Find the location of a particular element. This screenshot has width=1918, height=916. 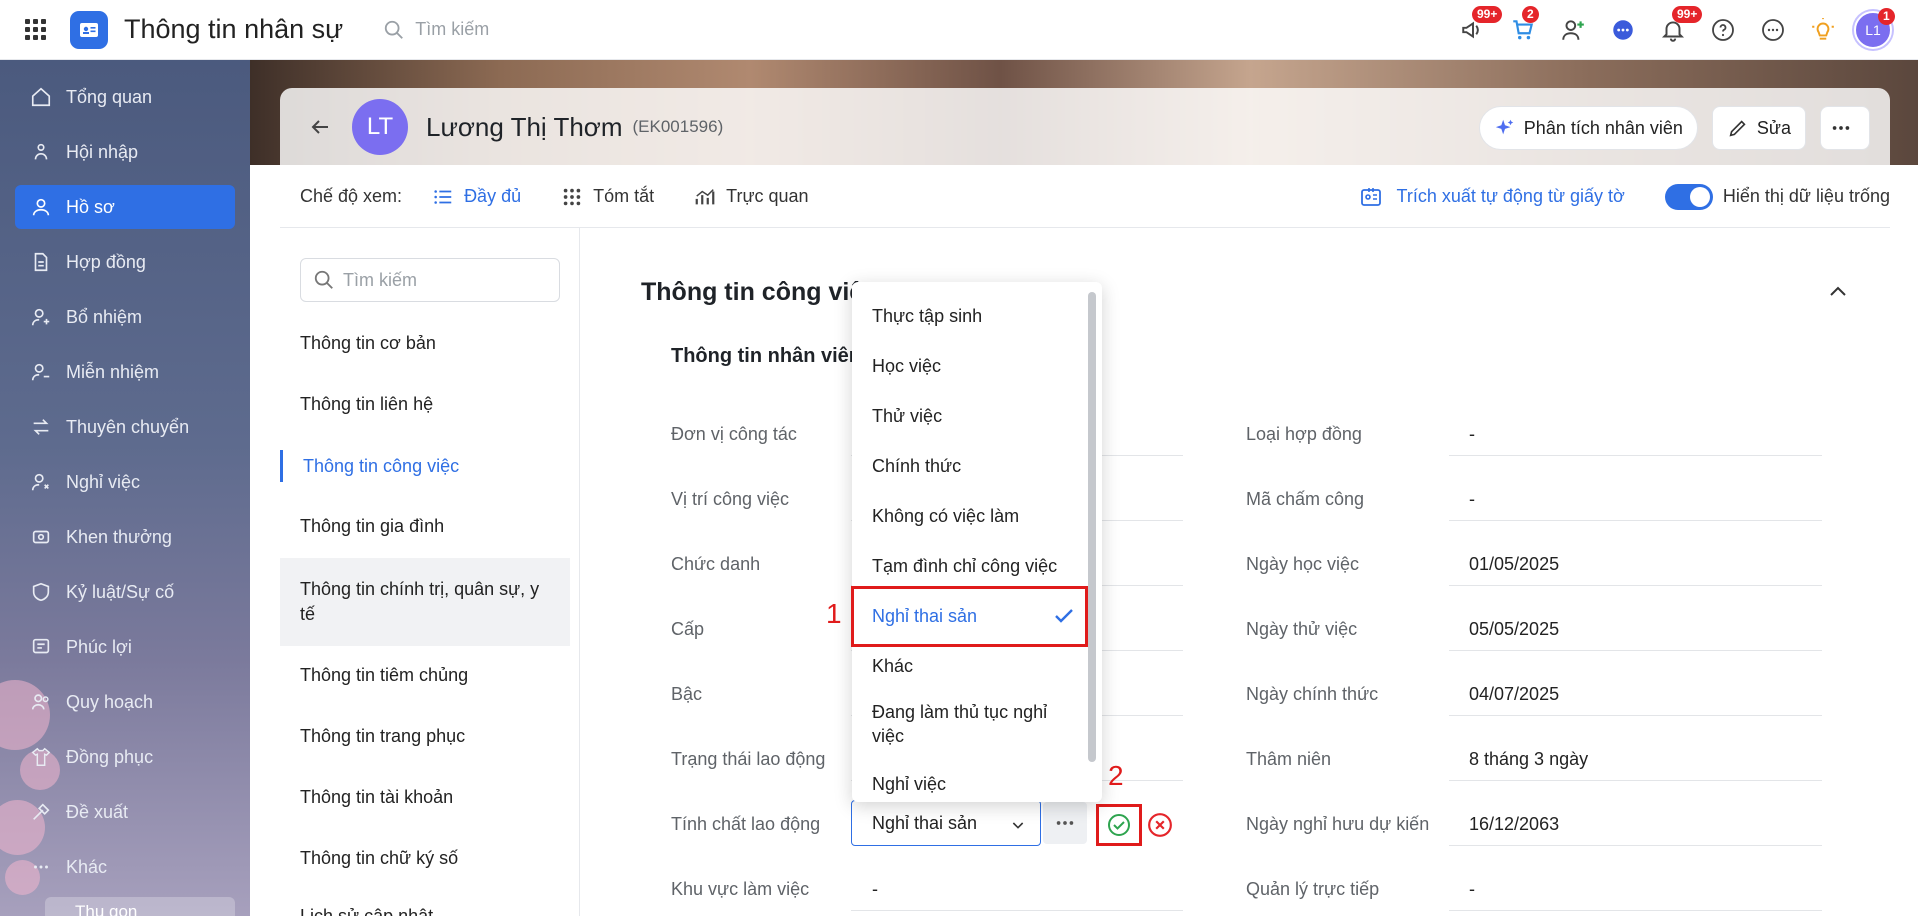

dropdown-option: Đang làm thủ tục nghỉ việc is located at coordinates (967, 724).